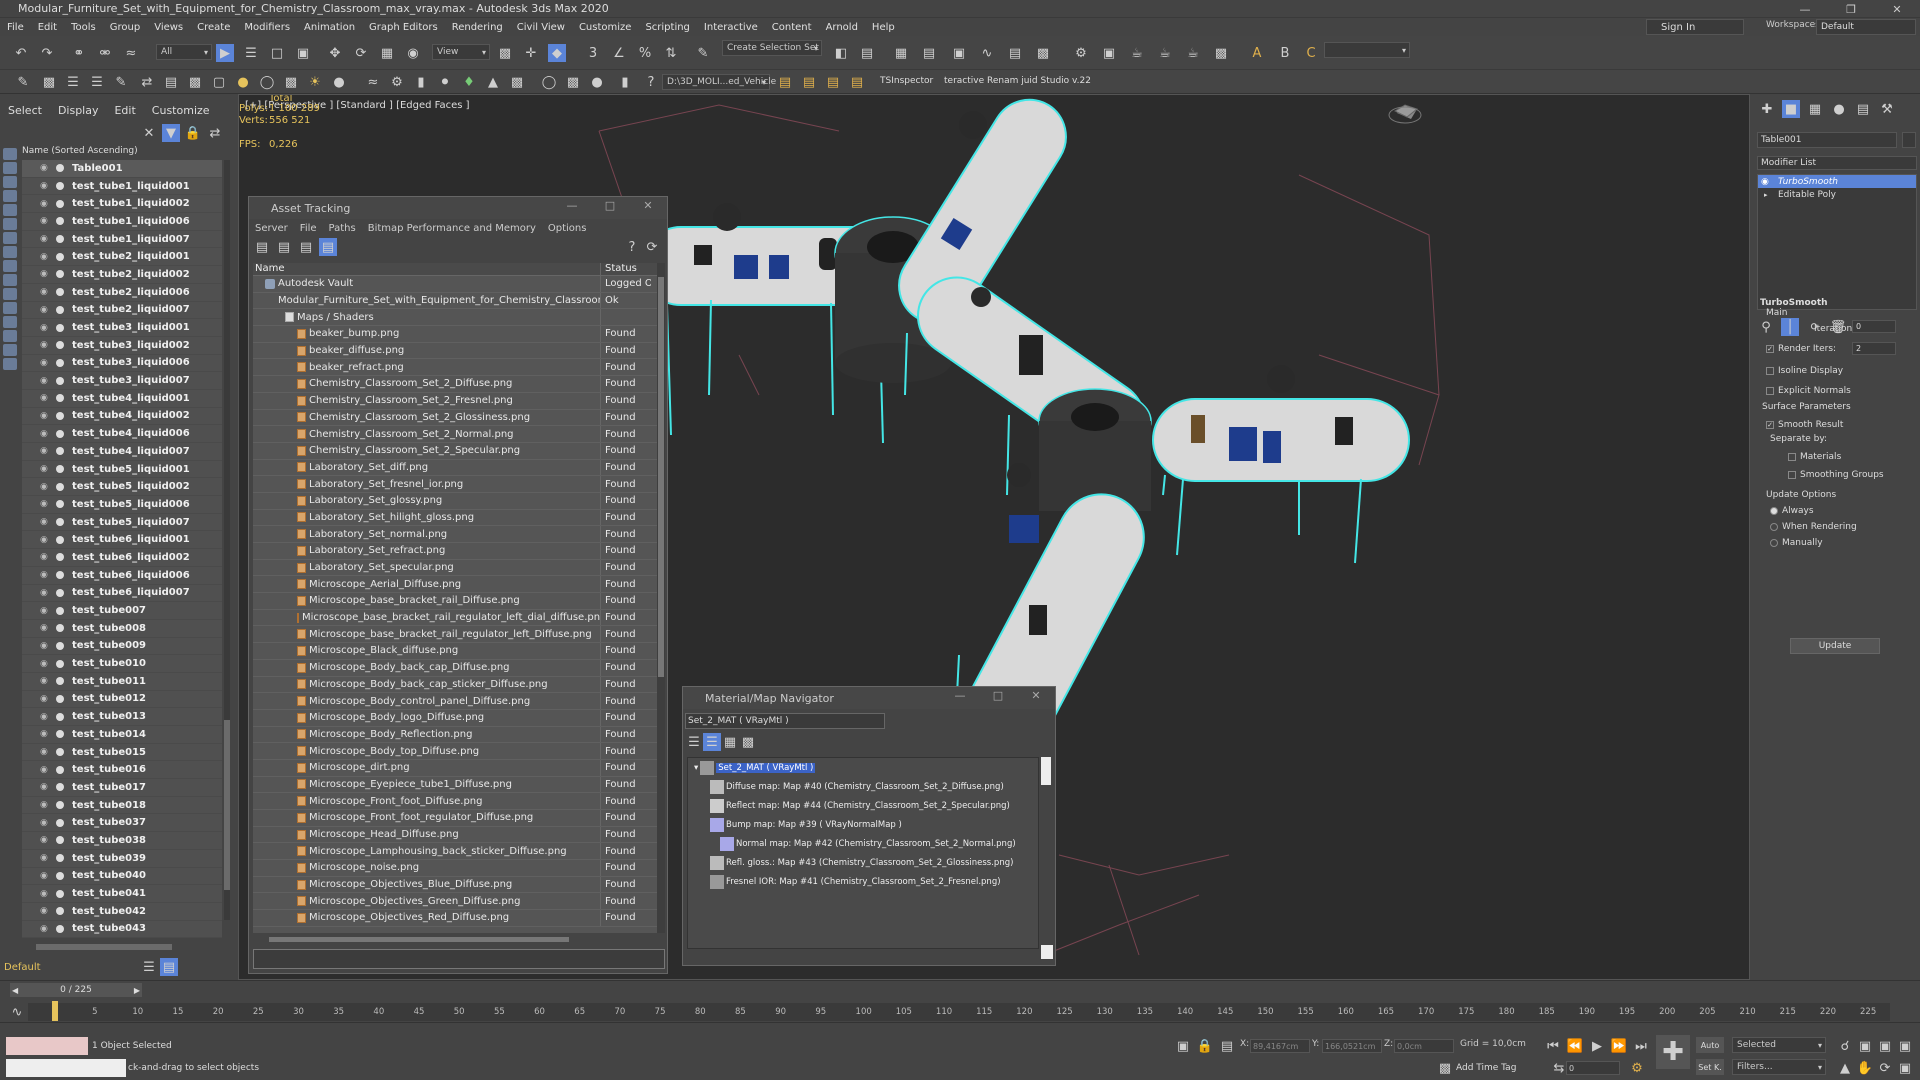  Describe the element at coordinates (10, 280) in the screenshot. I see `filter-containers-icon` at that location.